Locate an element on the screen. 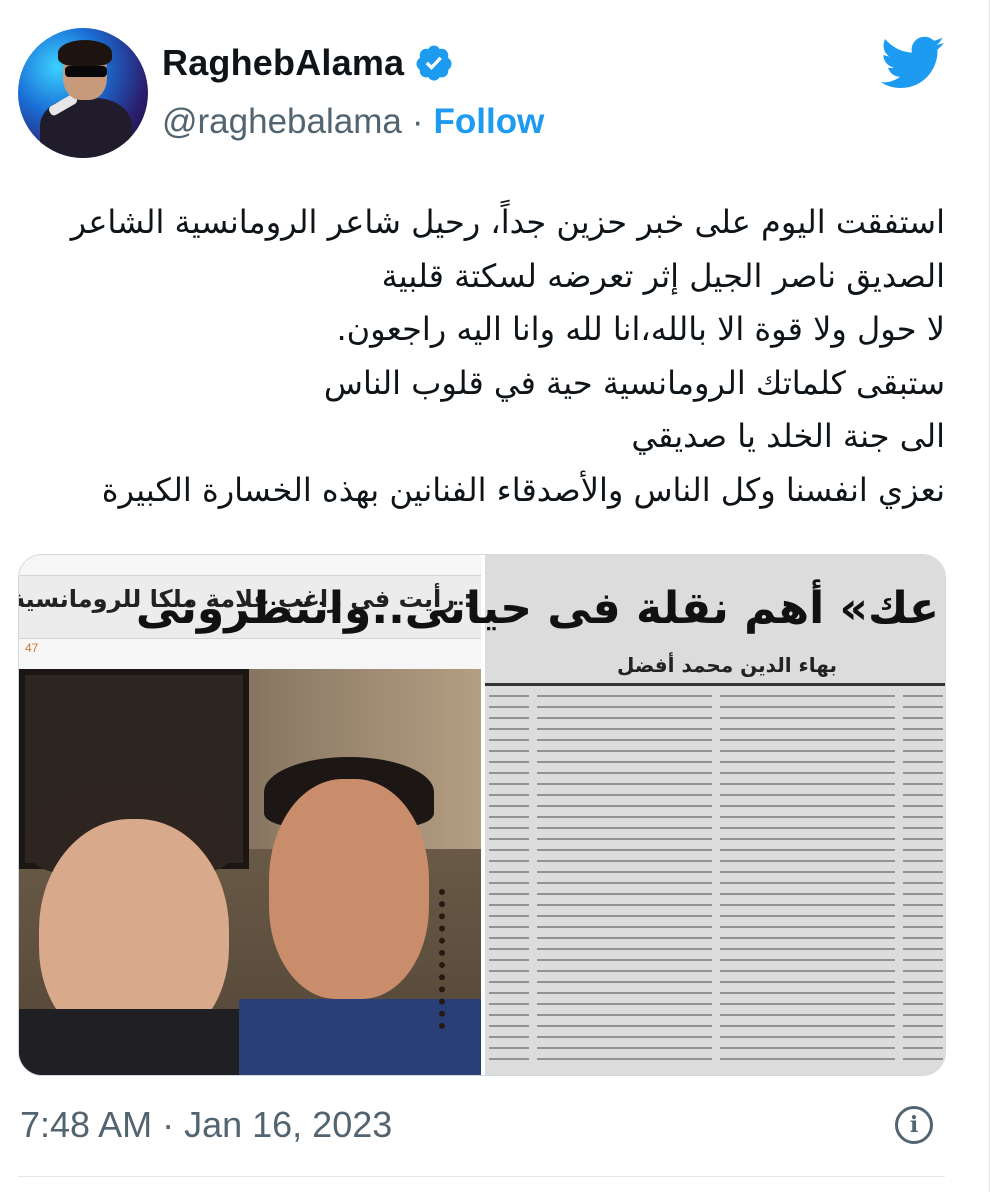 Image resolution: width=990 pixels, height=1192 pixels. tweet-timestamp: 7:48 AM · Jan 16, 2023 is located at coordinates (206, 1125).